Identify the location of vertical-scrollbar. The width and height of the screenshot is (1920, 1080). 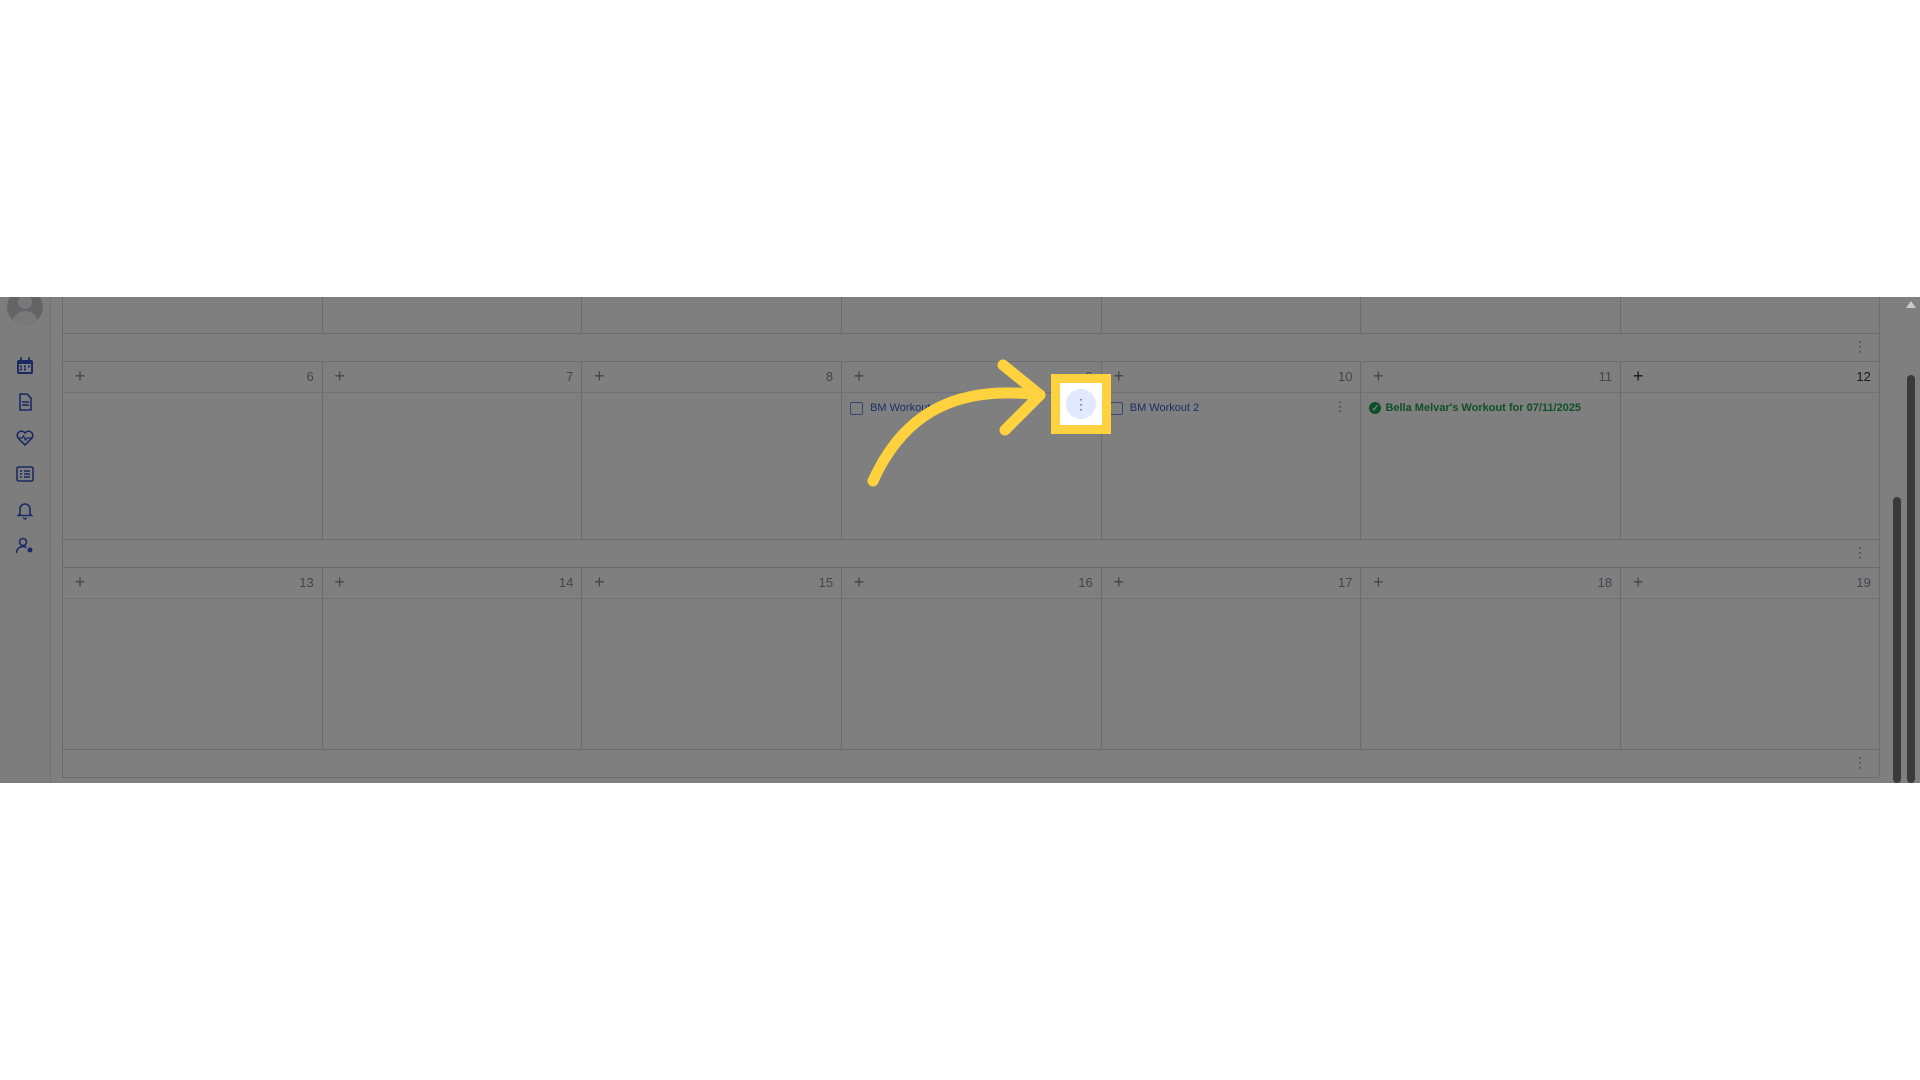
(1905, 540).